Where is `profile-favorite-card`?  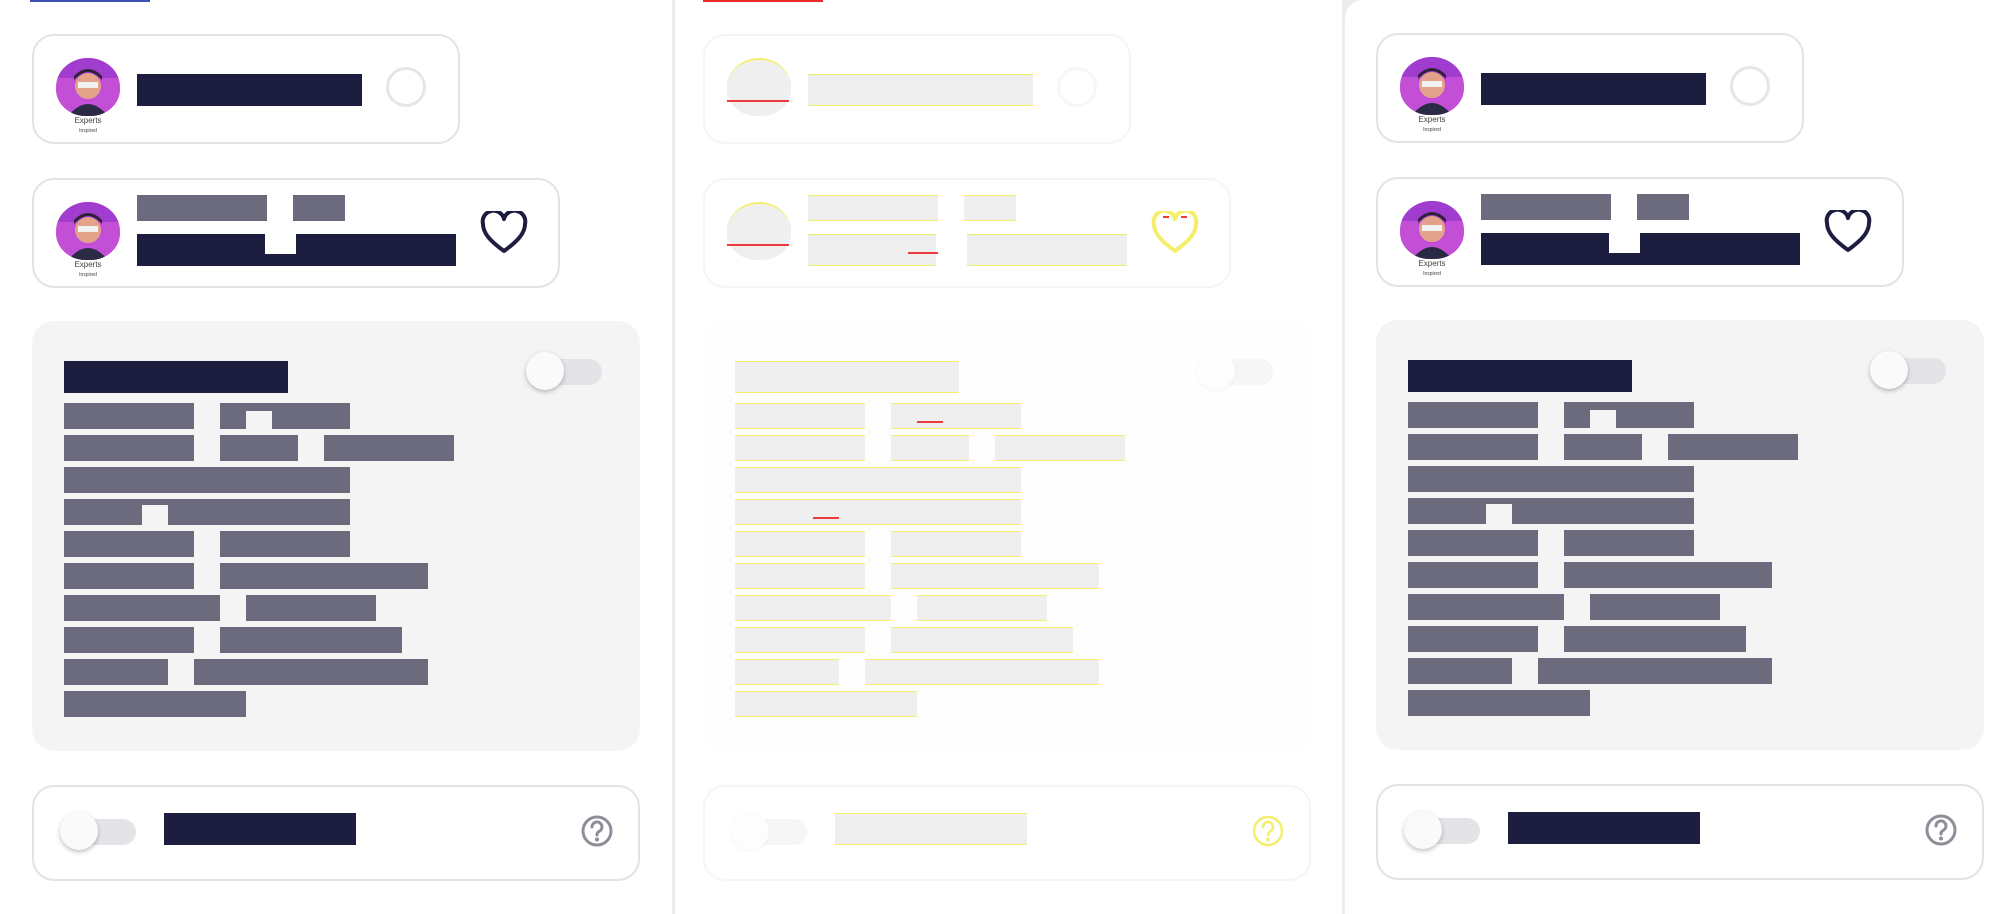 profile-favorite-card is located at coordinates (967, 233).